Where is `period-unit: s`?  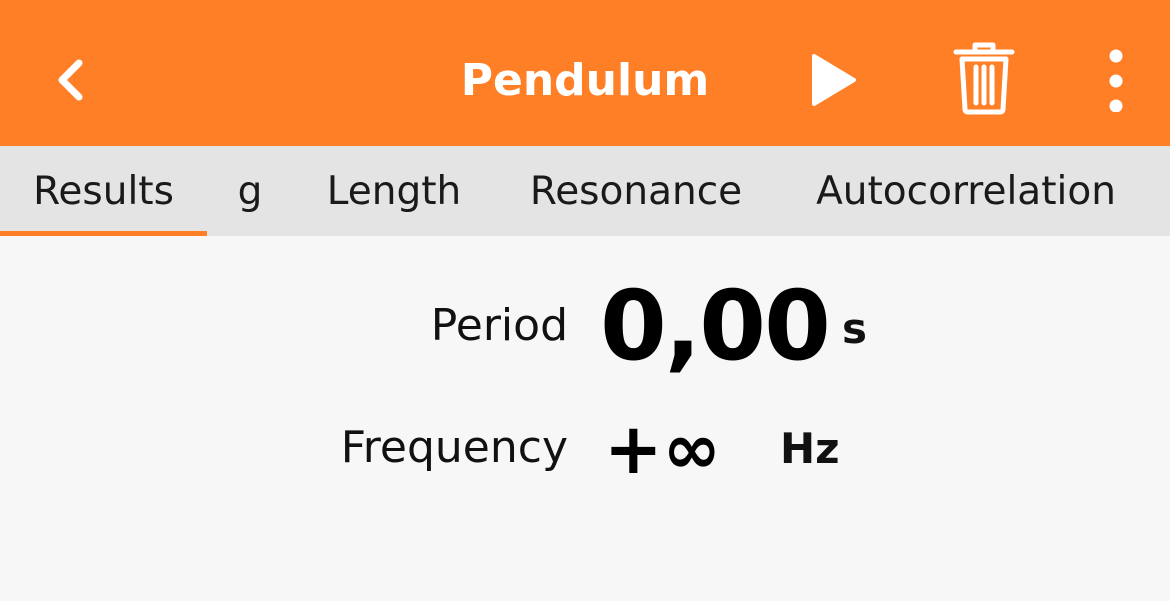
period-unit: s is located at coordinates (854, 328).